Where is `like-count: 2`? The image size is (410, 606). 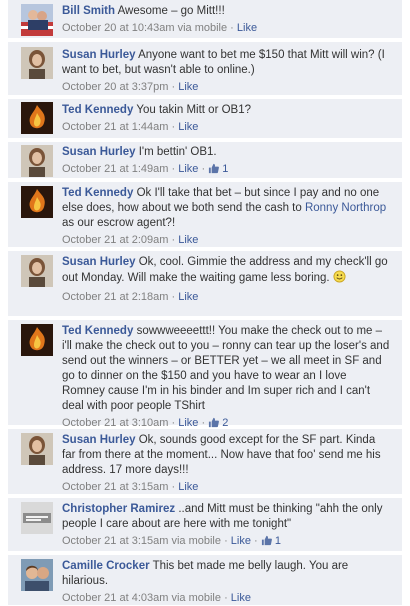
like-count: 2 is located at coordinates (225, 423).